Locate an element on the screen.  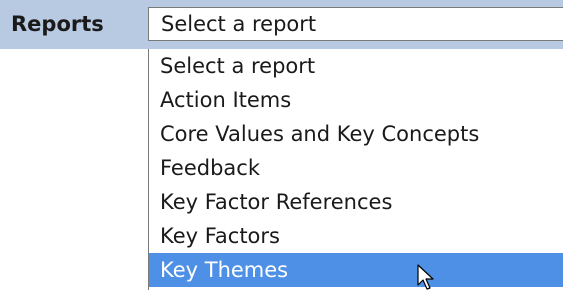
dropdown-option-core-values: Core Values and Key Concepts is located at coordinates (356, 134).